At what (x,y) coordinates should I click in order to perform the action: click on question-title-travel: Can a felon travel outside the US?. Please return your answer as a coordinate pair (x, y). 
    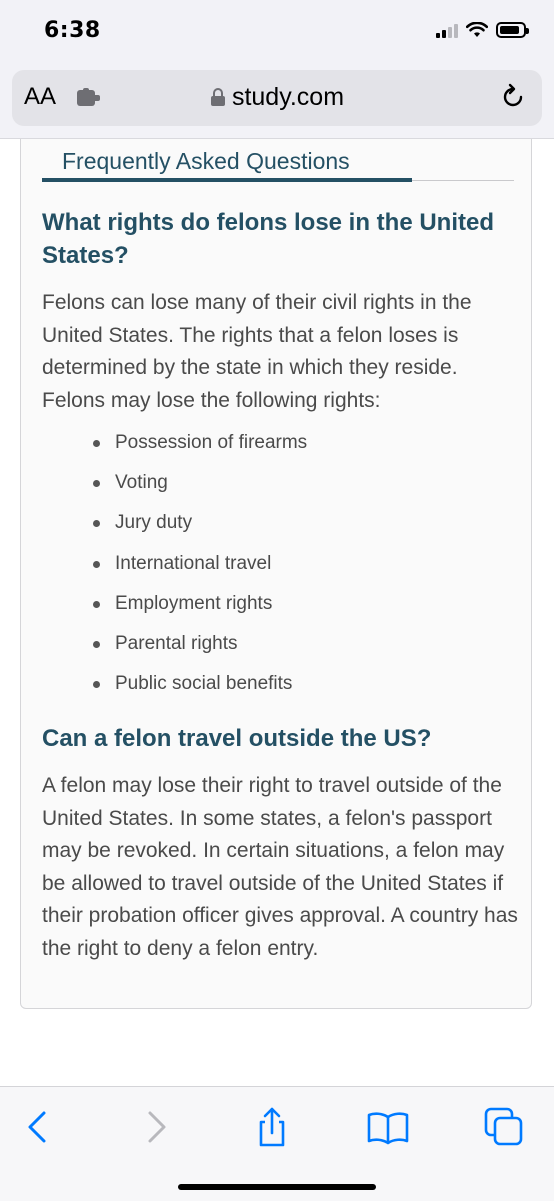
    Looking at the image, I should click on (237, 738).